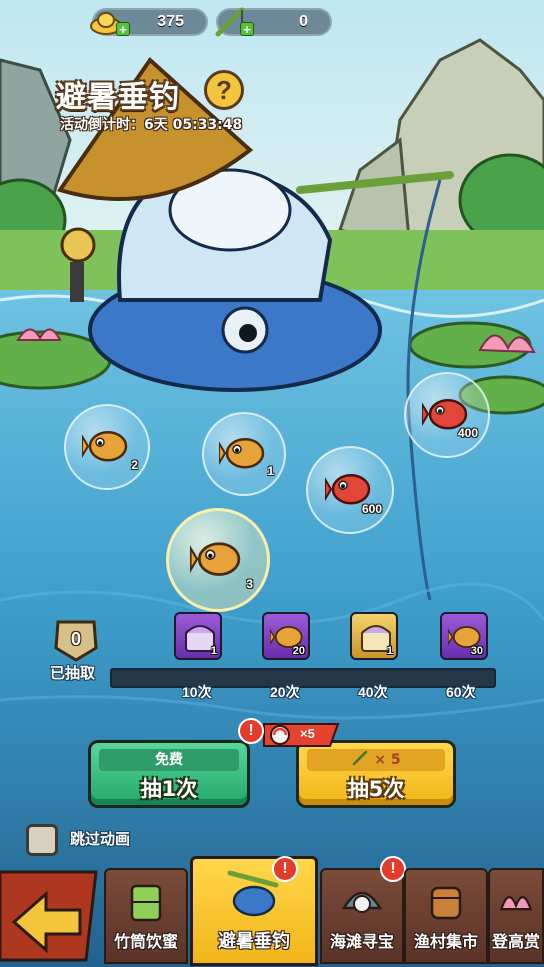 This screenshot has width=544, height=967. Describe the element at coordinates (118, 97) in the screenshot. I see `page-title: 避暑垂钓` at that location.